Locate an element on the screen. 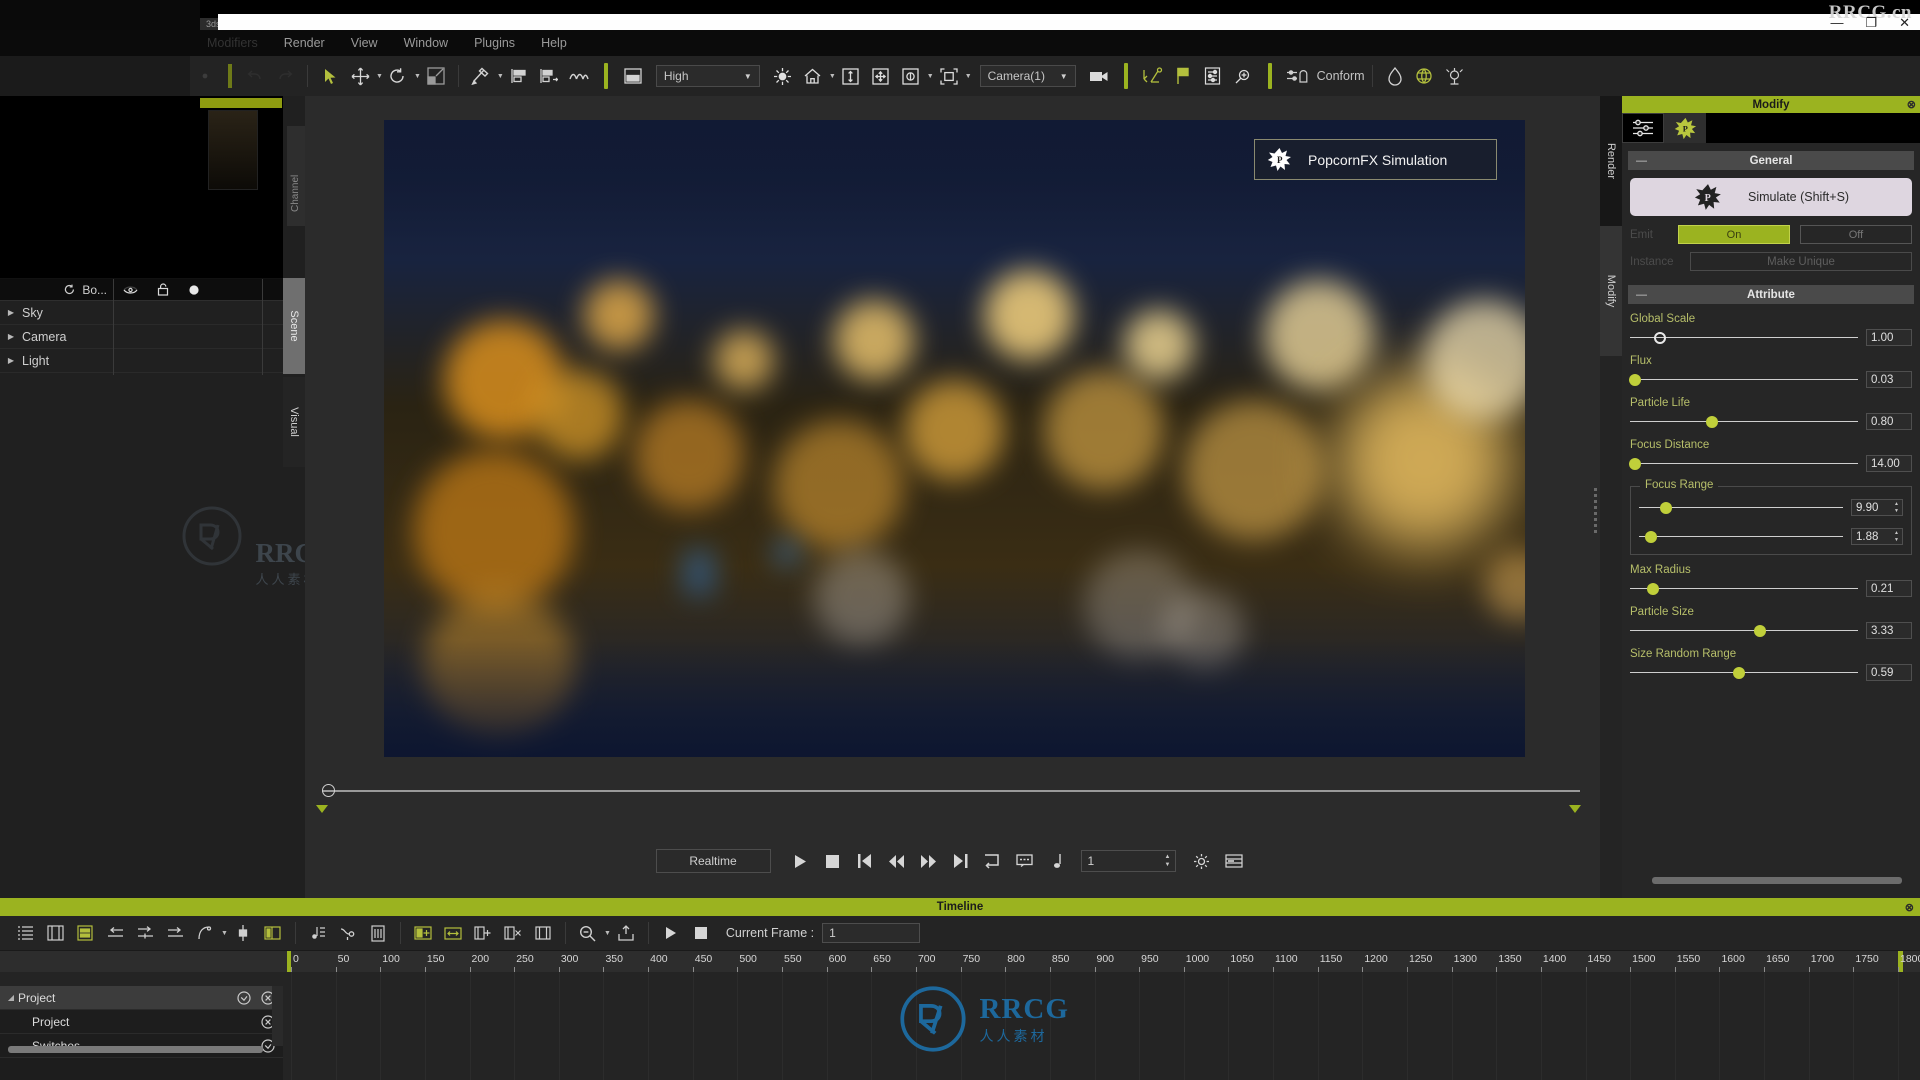 The width and height of the screenshot is (1920, 1080). home-icon is located at coordinates (813, 76).